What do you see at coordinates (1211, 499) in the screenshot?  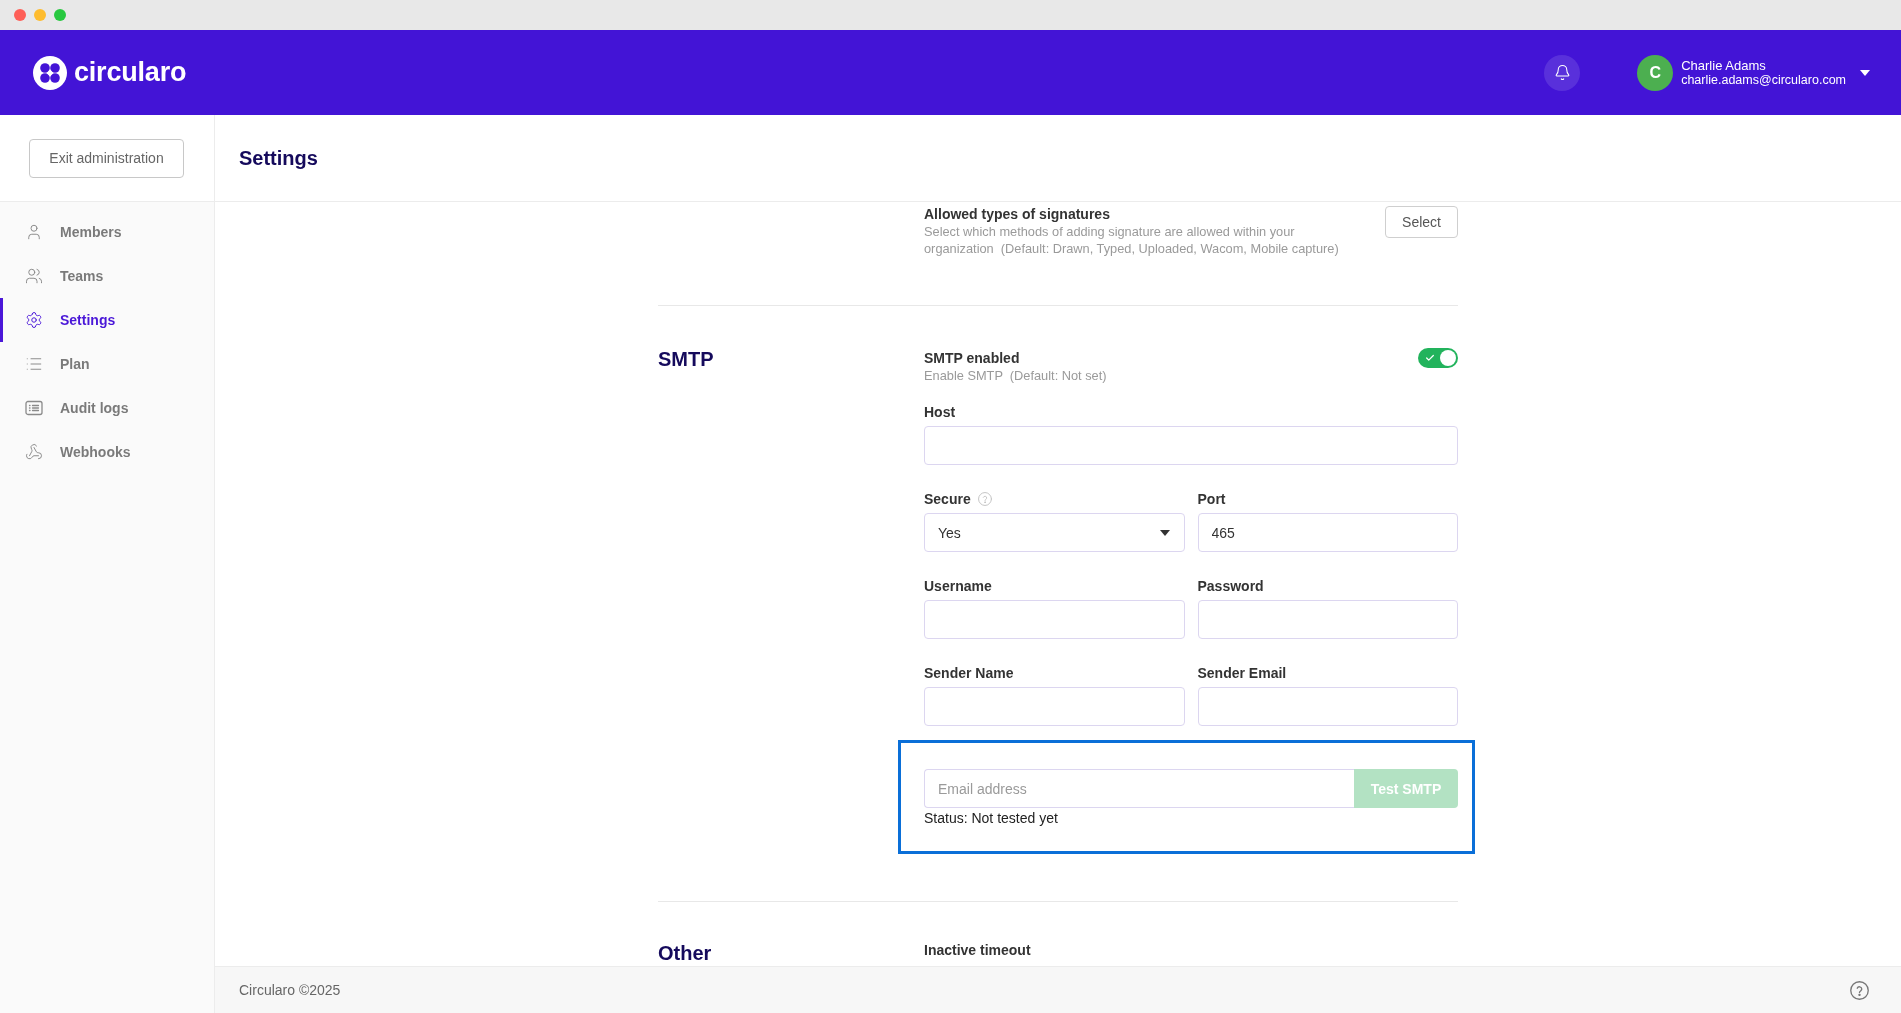 I see `field-label: Port` at bounding box center [1211, 499].